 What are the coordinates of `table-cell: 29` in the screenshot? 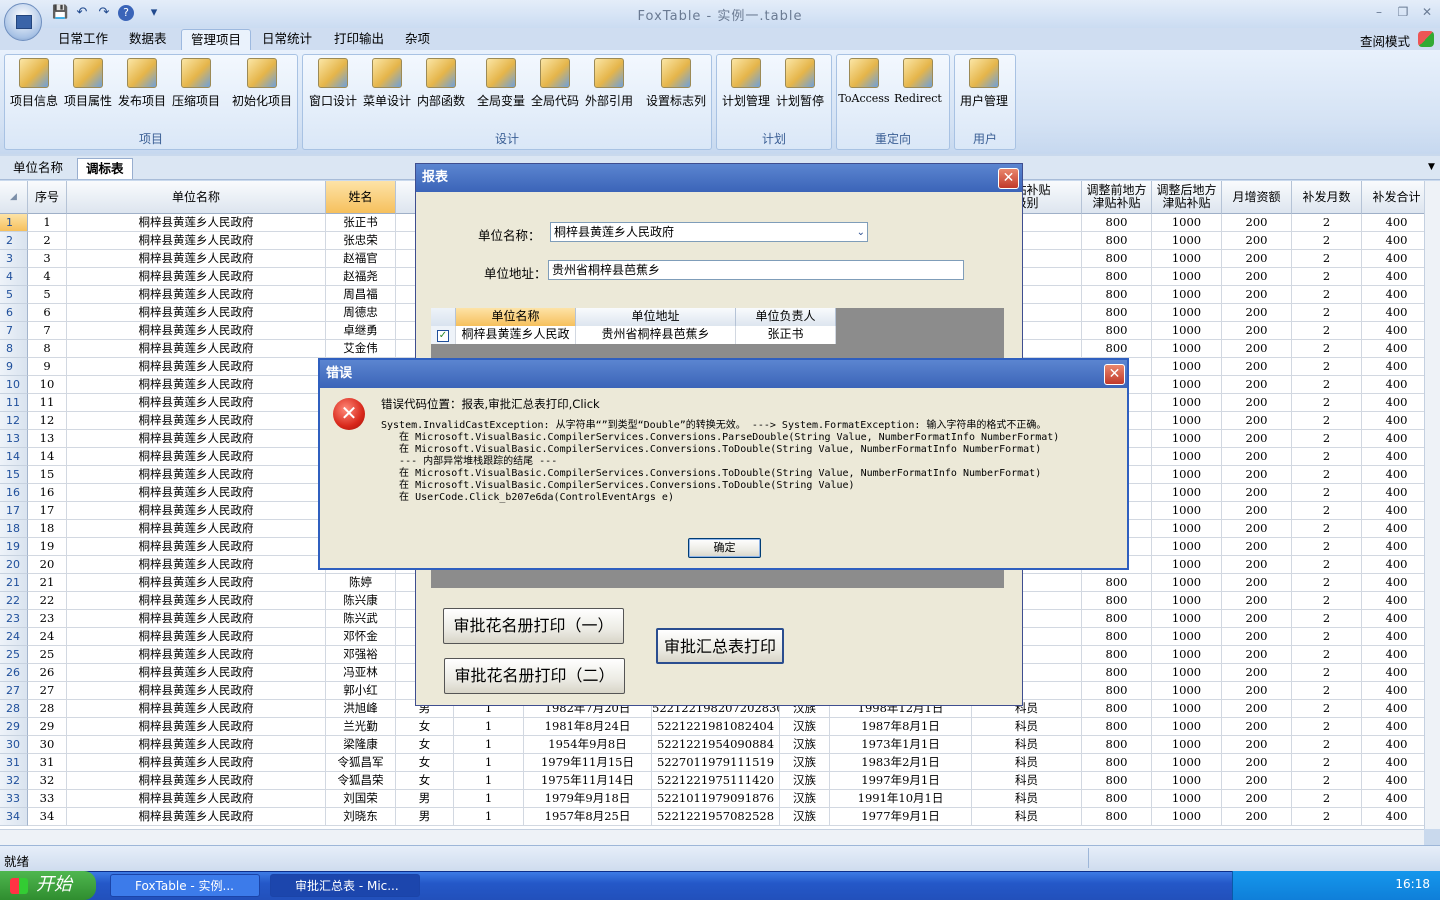 It's located at (47, 727).